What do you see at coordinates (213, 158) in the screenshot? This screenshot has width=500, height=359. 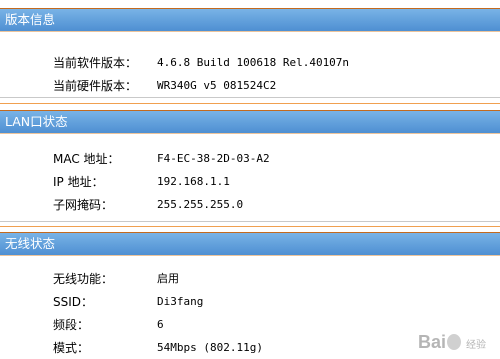 I see `mac-address-value: F4-EC-38-2D-03-A2` at bounding box center [213, 158].